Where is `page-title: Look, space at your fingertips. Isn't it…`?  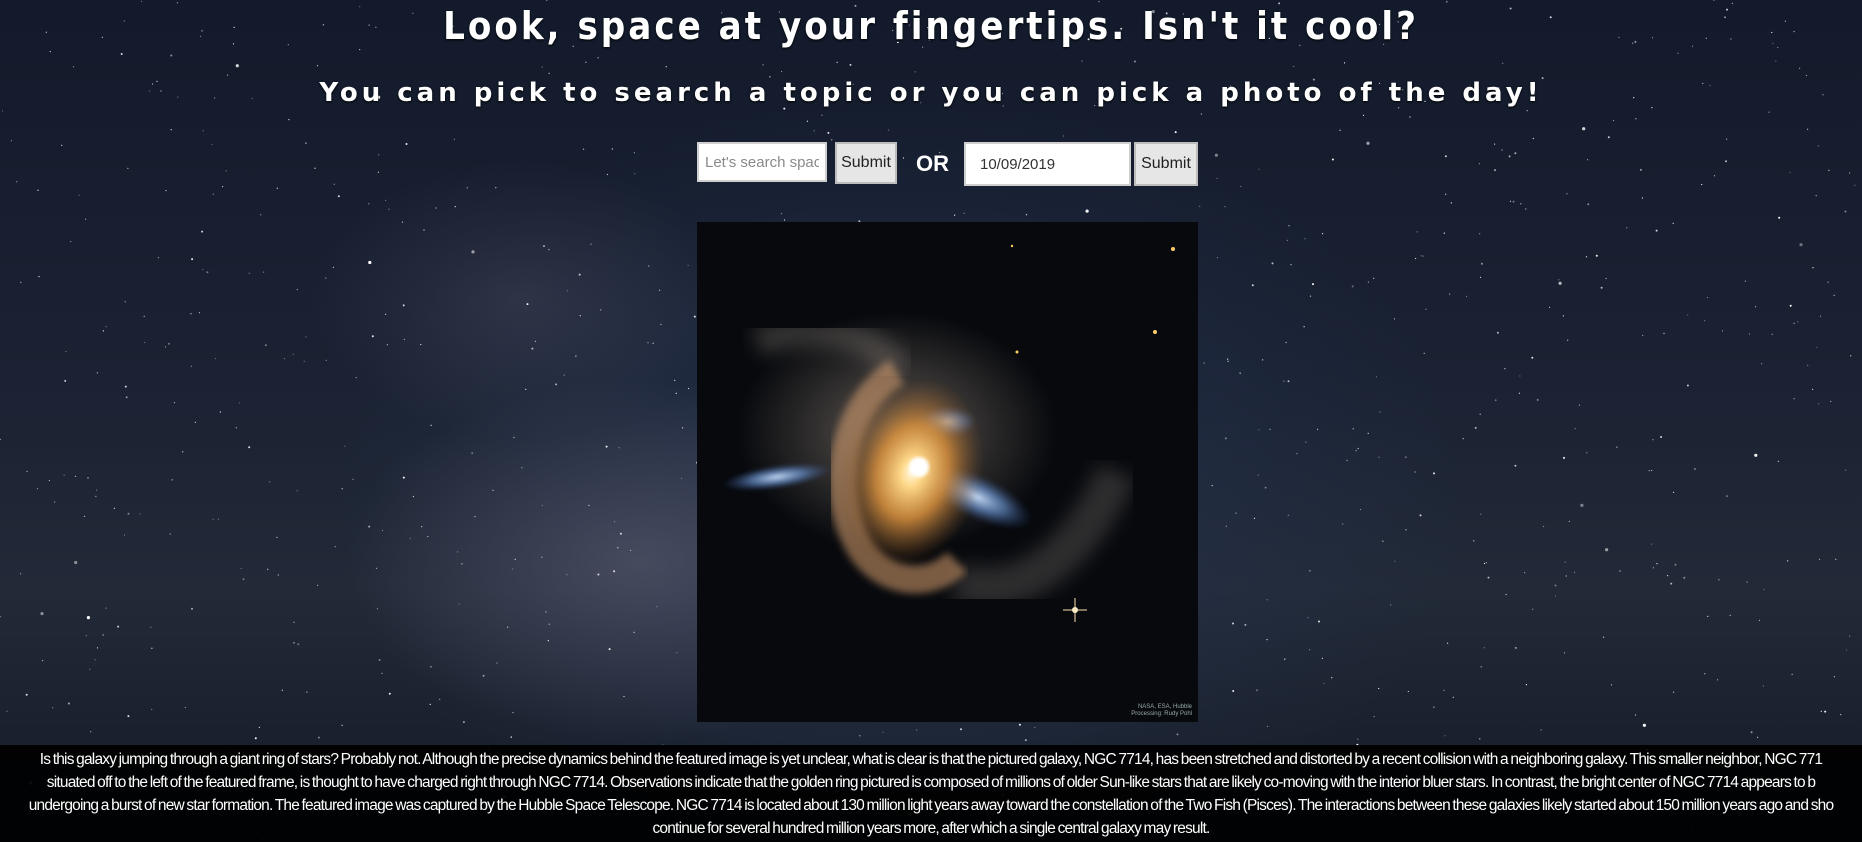
page-title: Look, space at your fingertips. Isn't it… is located at coordinates (931, 26).